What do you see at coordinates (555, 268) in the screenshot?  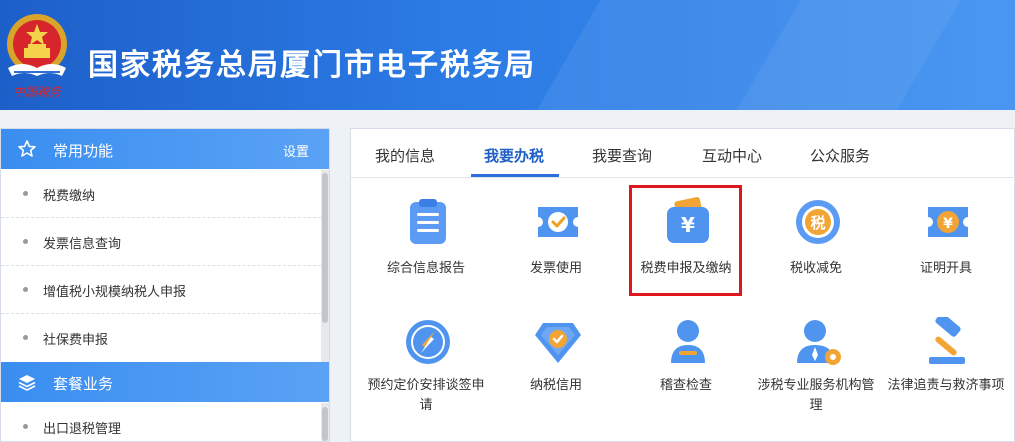 I see `service-label: 发票使用` at bounding box center [555, 268].